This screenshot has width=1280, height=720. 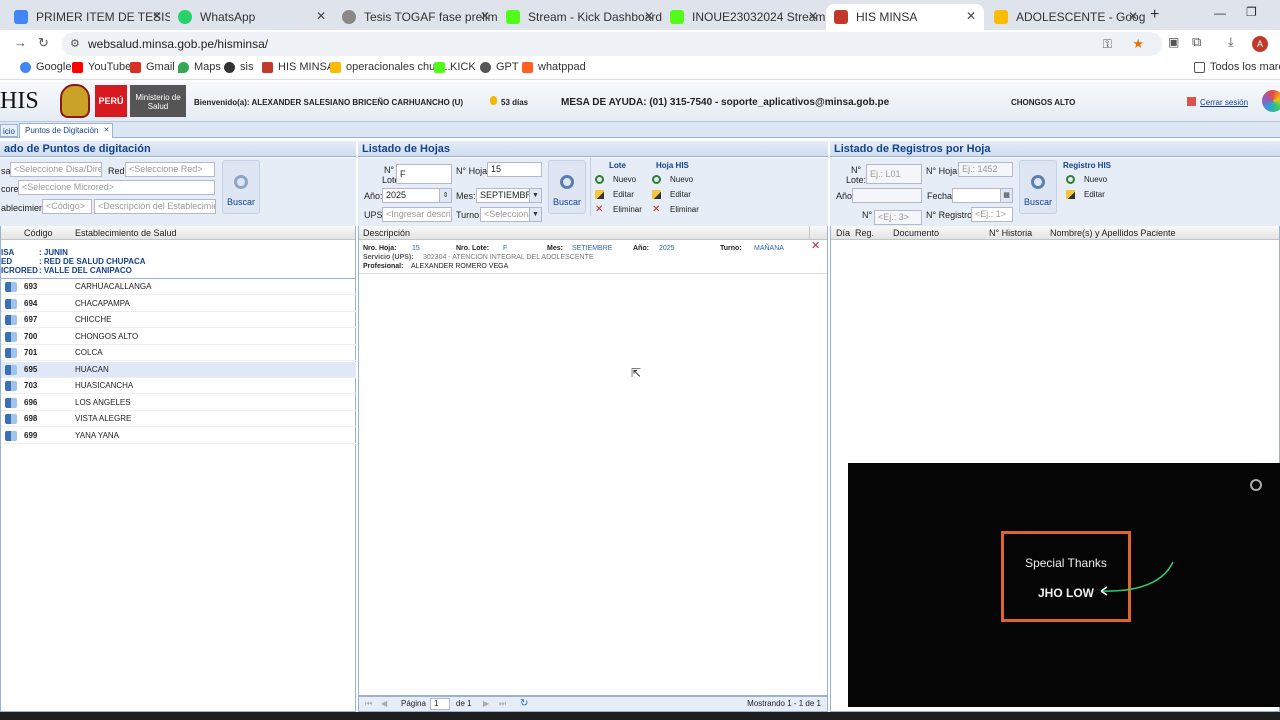 What do you see at coordinates (514, 169) in the screenshot?
I see `hoja-input: 15` at bounding box center [514, 169].